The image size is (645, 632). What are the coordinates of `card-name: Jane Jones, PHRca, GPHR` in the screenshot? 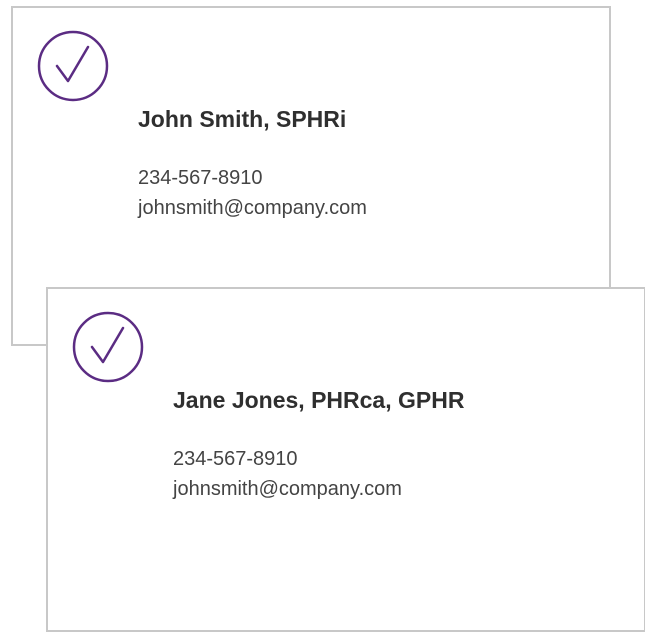 It's located at (319, 400).